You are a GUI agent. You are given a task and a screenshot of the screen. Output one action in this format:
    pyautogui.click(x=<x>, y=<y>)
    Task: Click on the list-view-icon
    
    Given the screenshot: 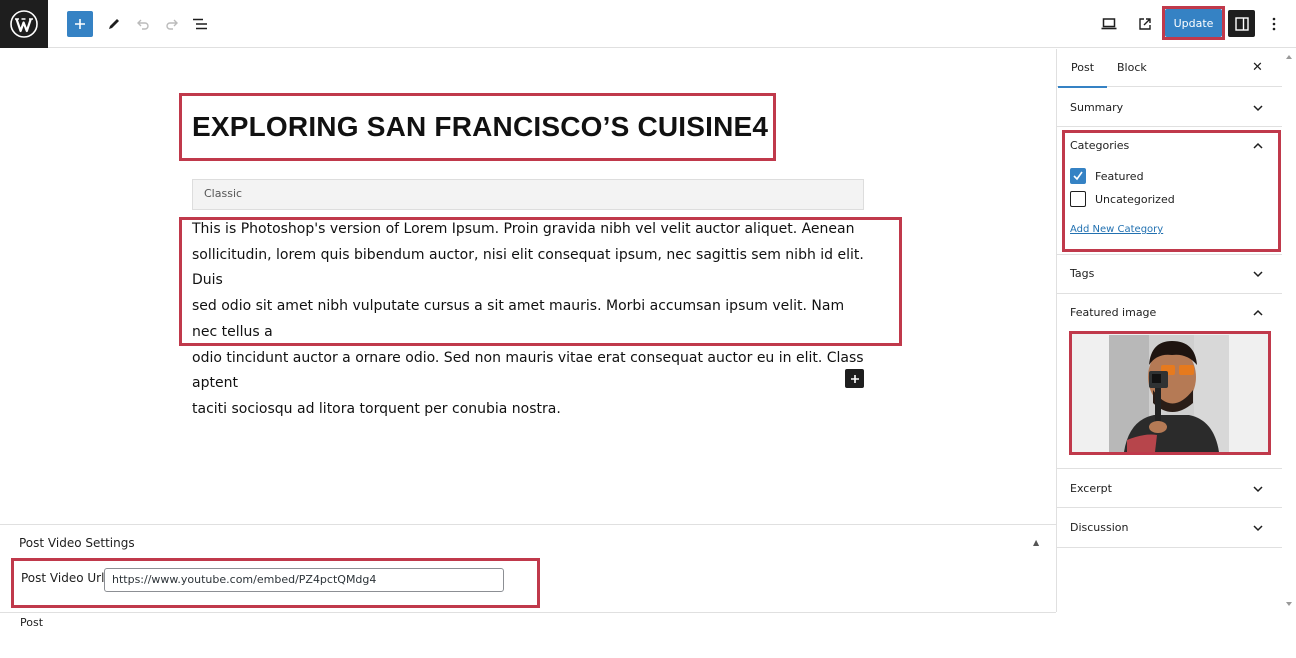 What is the action you would take?
    pyautogui.click(x=200, y=24)
    